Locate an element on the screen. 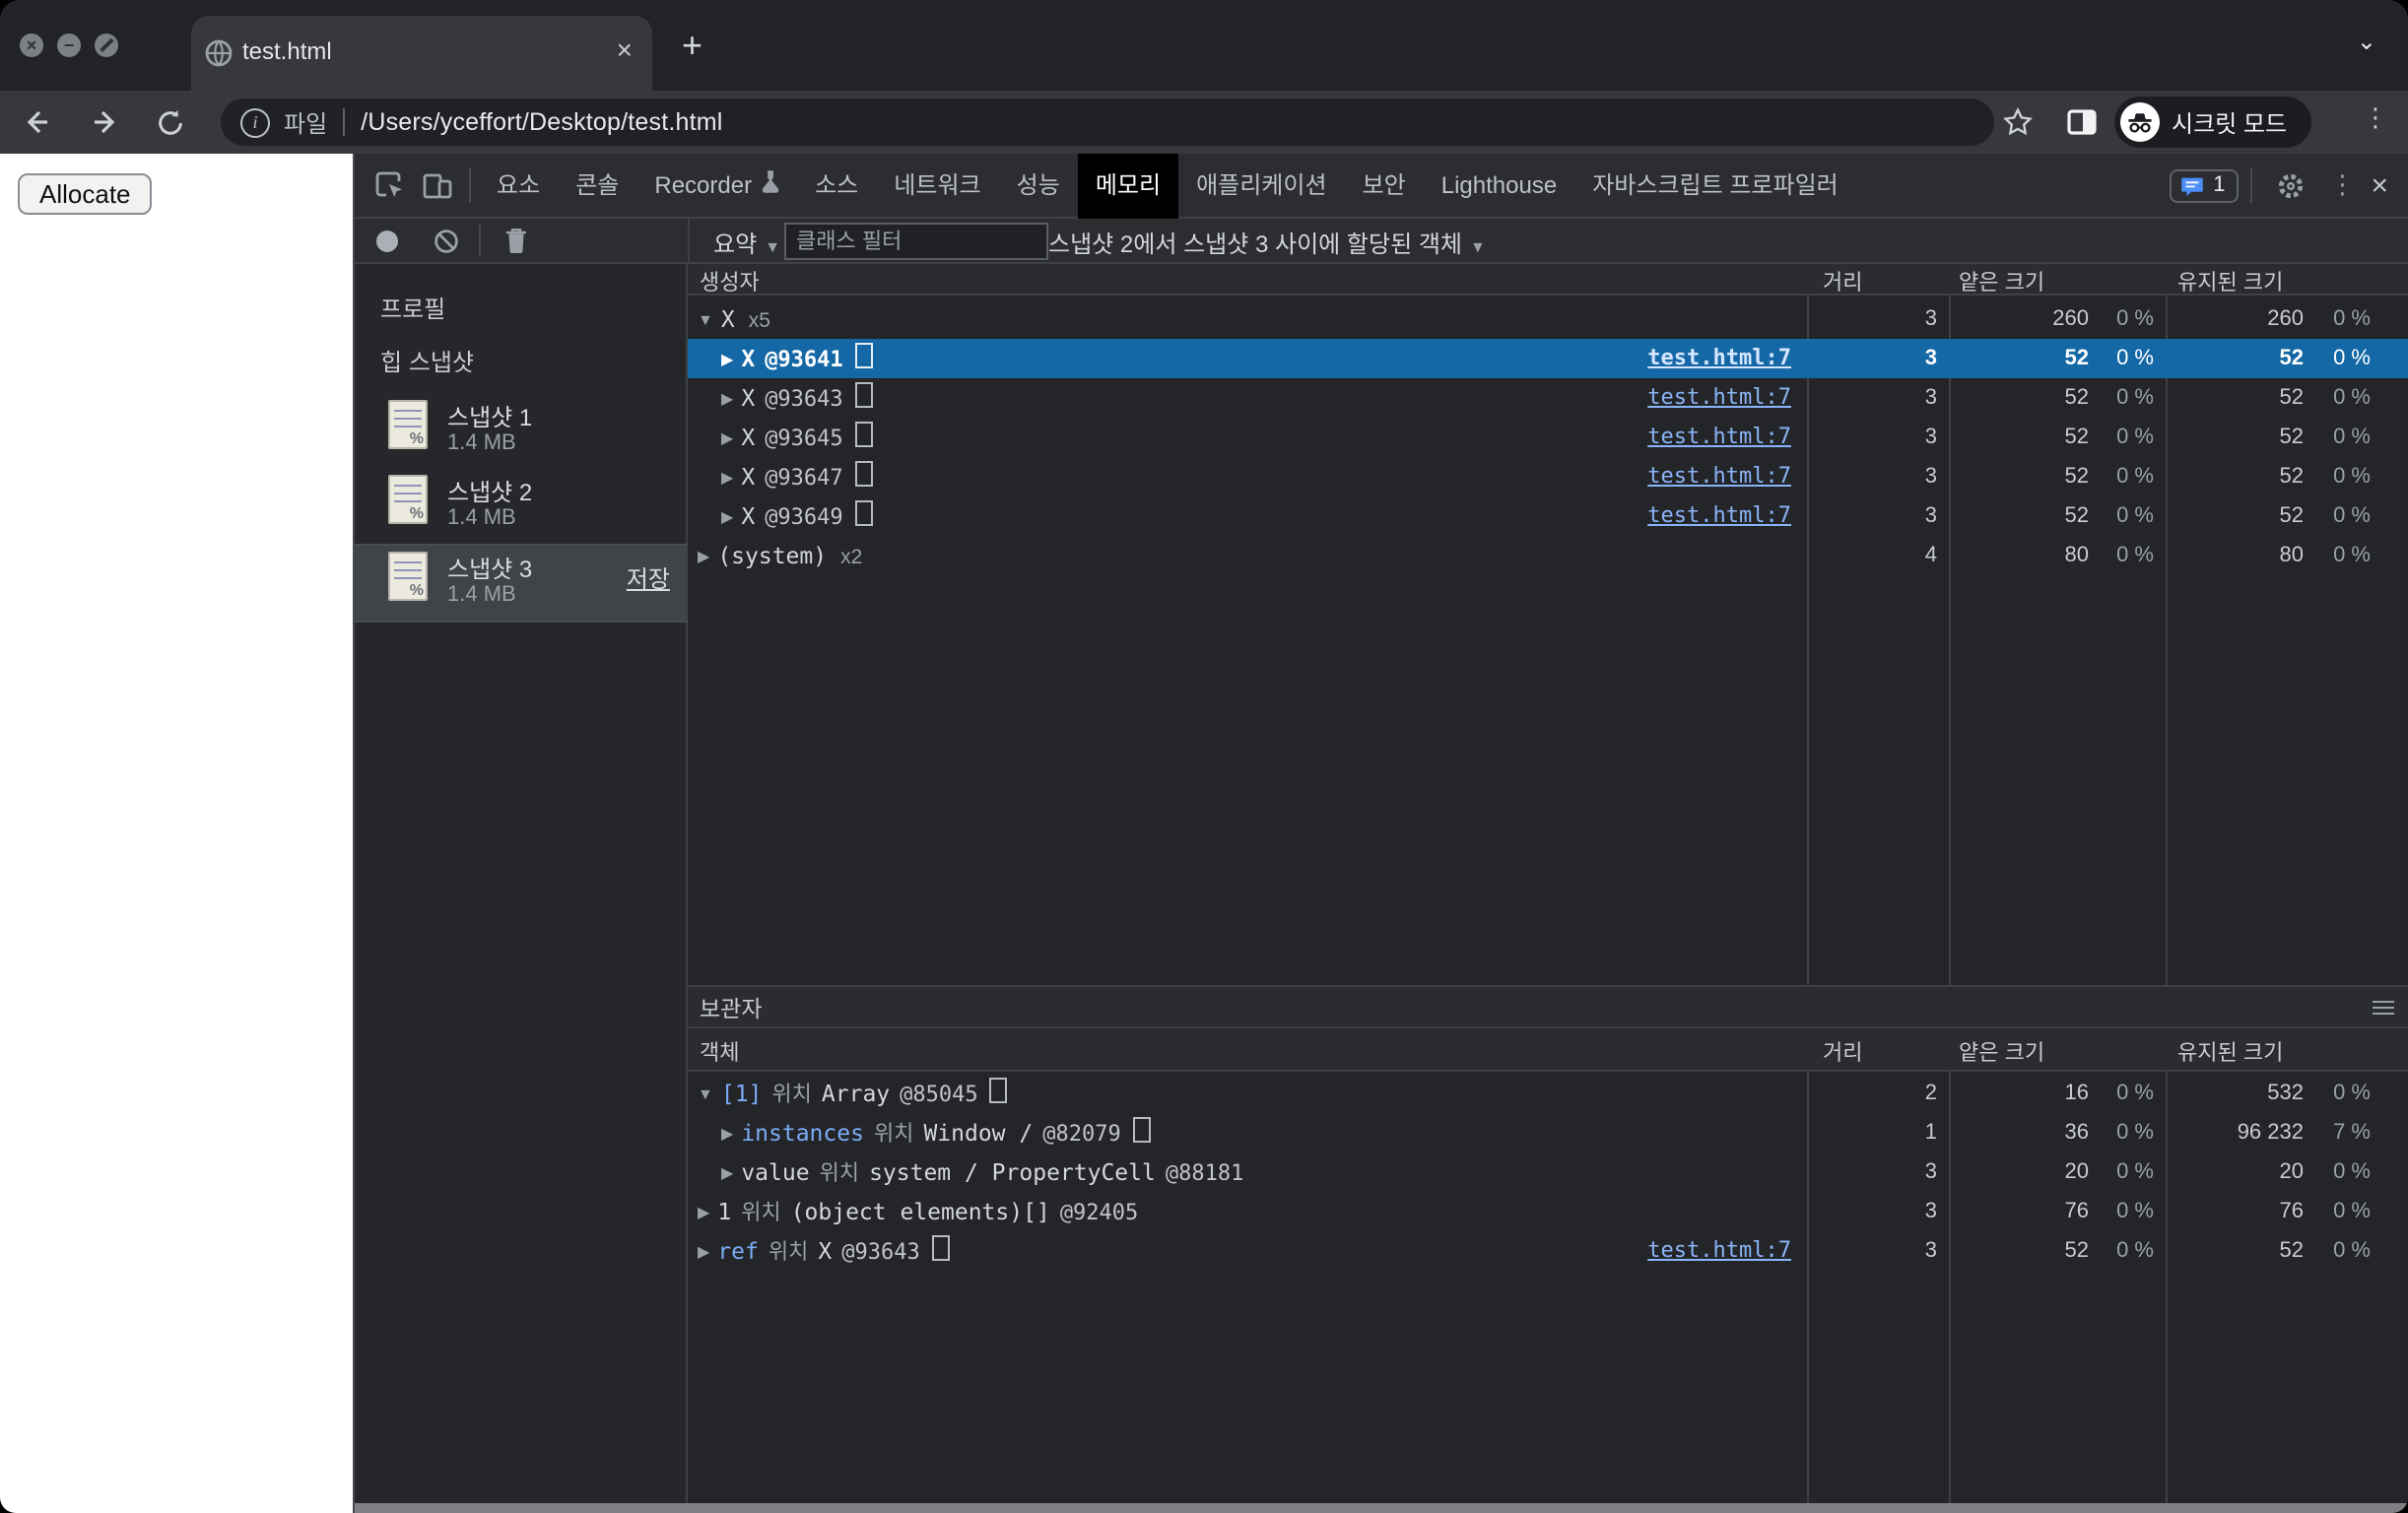 The image size is (2408, 1513). tab-security: 보안 is located at coordinates (1384, 186).